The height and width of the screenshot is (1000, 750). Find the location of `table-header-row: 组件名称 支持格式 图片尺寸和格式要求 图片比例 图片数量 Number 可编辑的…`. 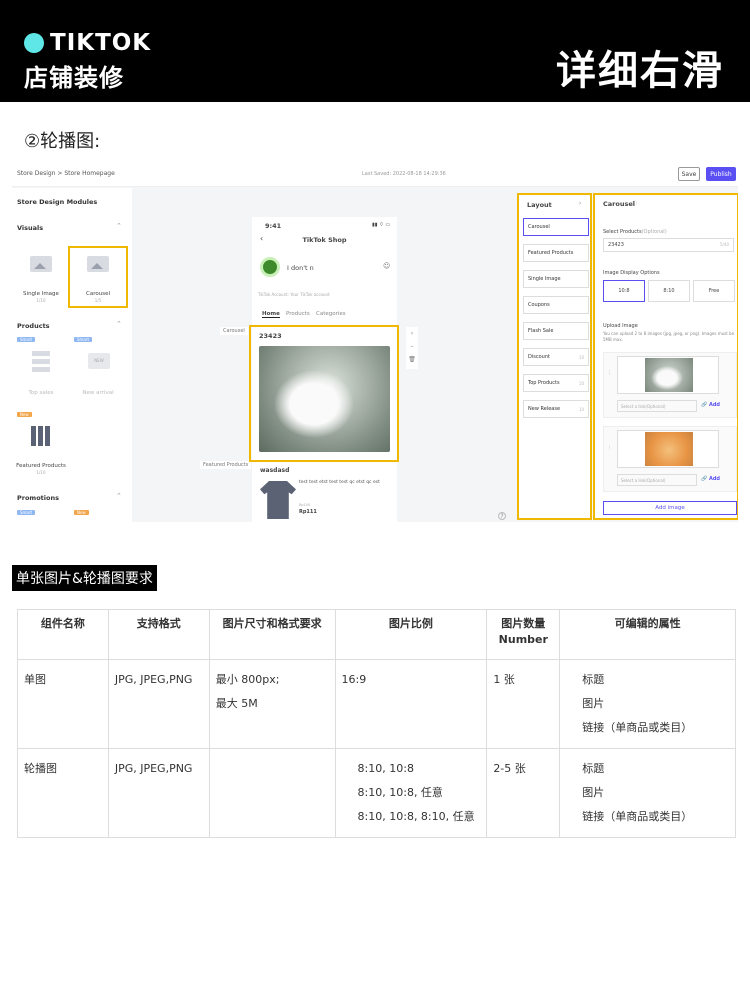

table-header-row: 组件名称 支持格式 图片尺寸和格式要求 图片比例 图片数量 Number 可编辑的… is located at coordinates (376, 634).